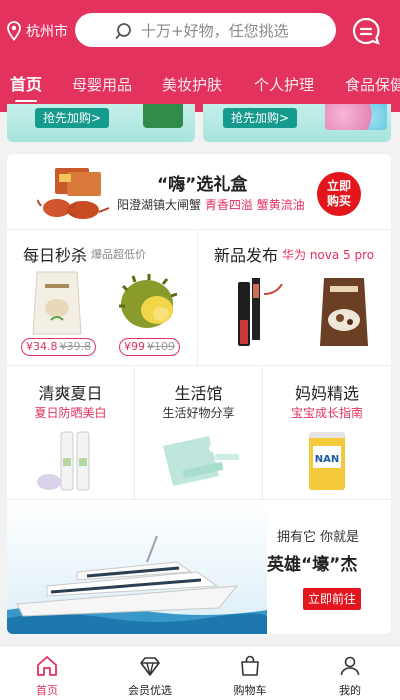  I want to click on promo-line-1: 拥有它 你就是, so click(318, 537).